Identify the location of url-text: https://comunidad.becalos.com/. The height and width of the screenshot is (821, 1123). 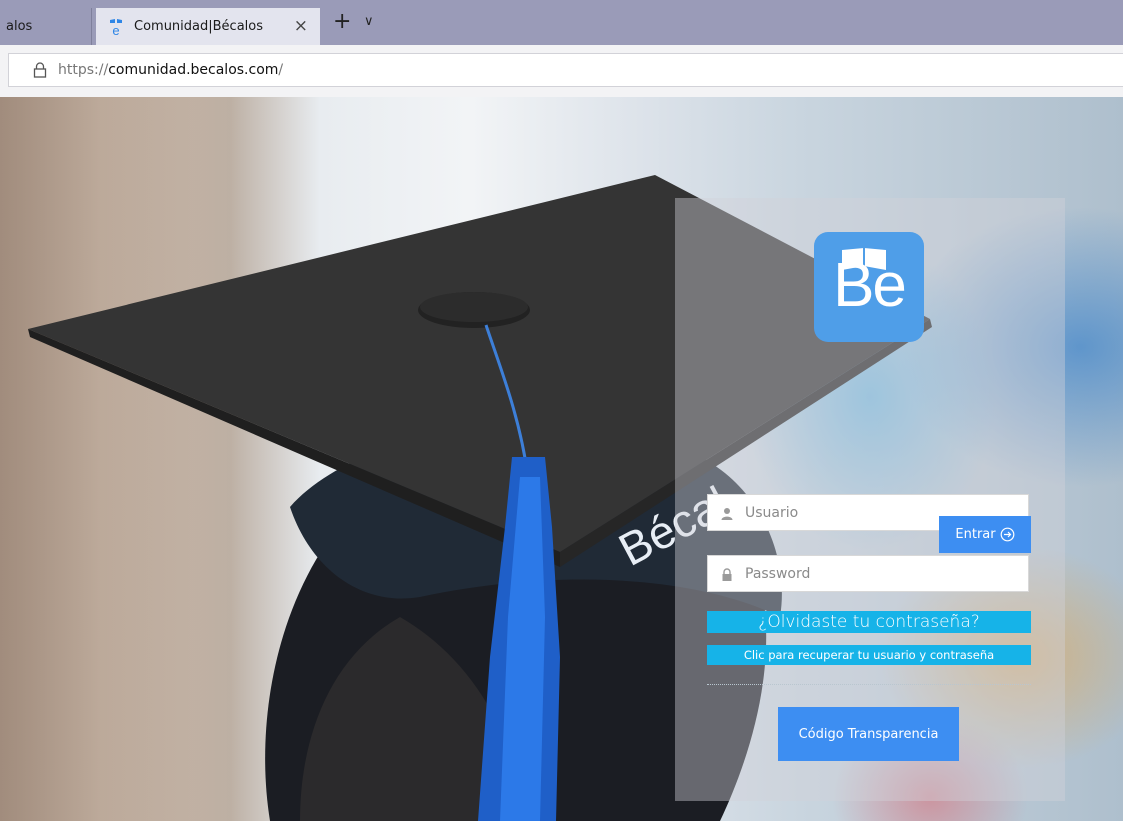
(170, 70).